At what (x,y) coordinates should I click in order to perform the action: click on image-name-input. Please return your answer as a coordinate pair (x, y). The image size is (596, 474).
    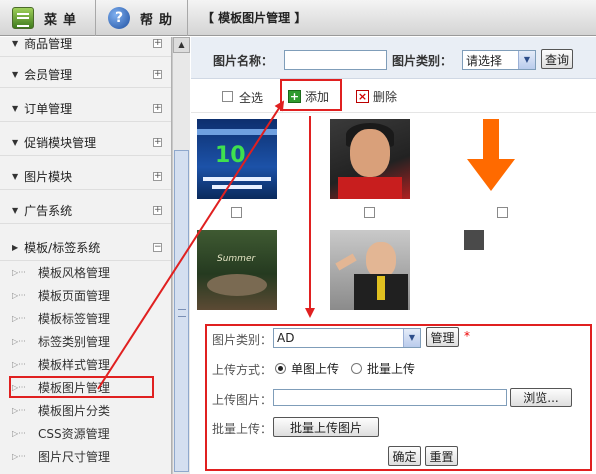
    Looking at the image, I should click on (335, 60).